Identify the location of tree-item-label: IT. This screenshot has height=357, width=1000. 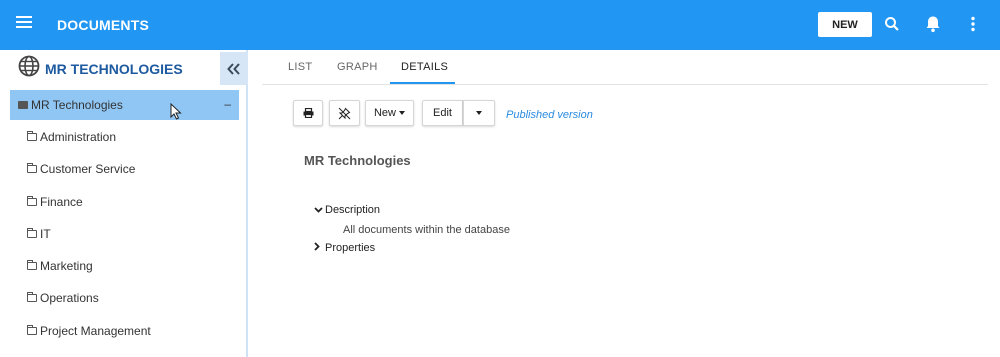
(45, 234).